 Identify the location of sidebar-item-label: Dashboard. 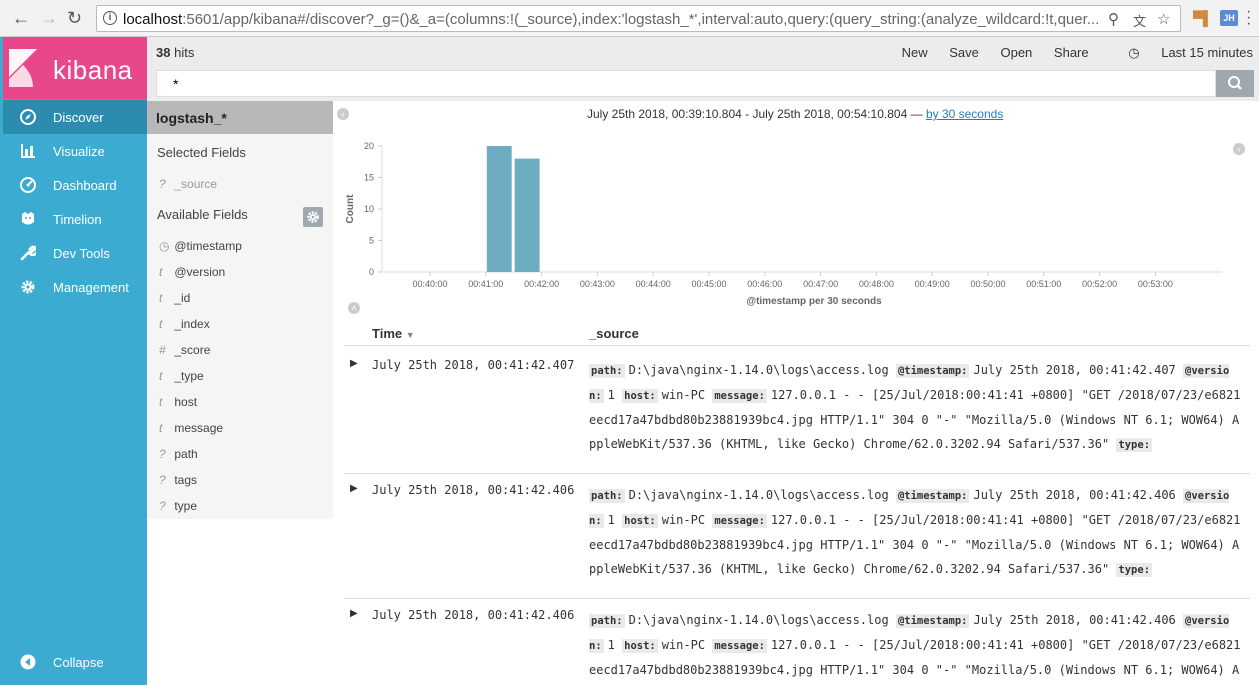
(85, 185).